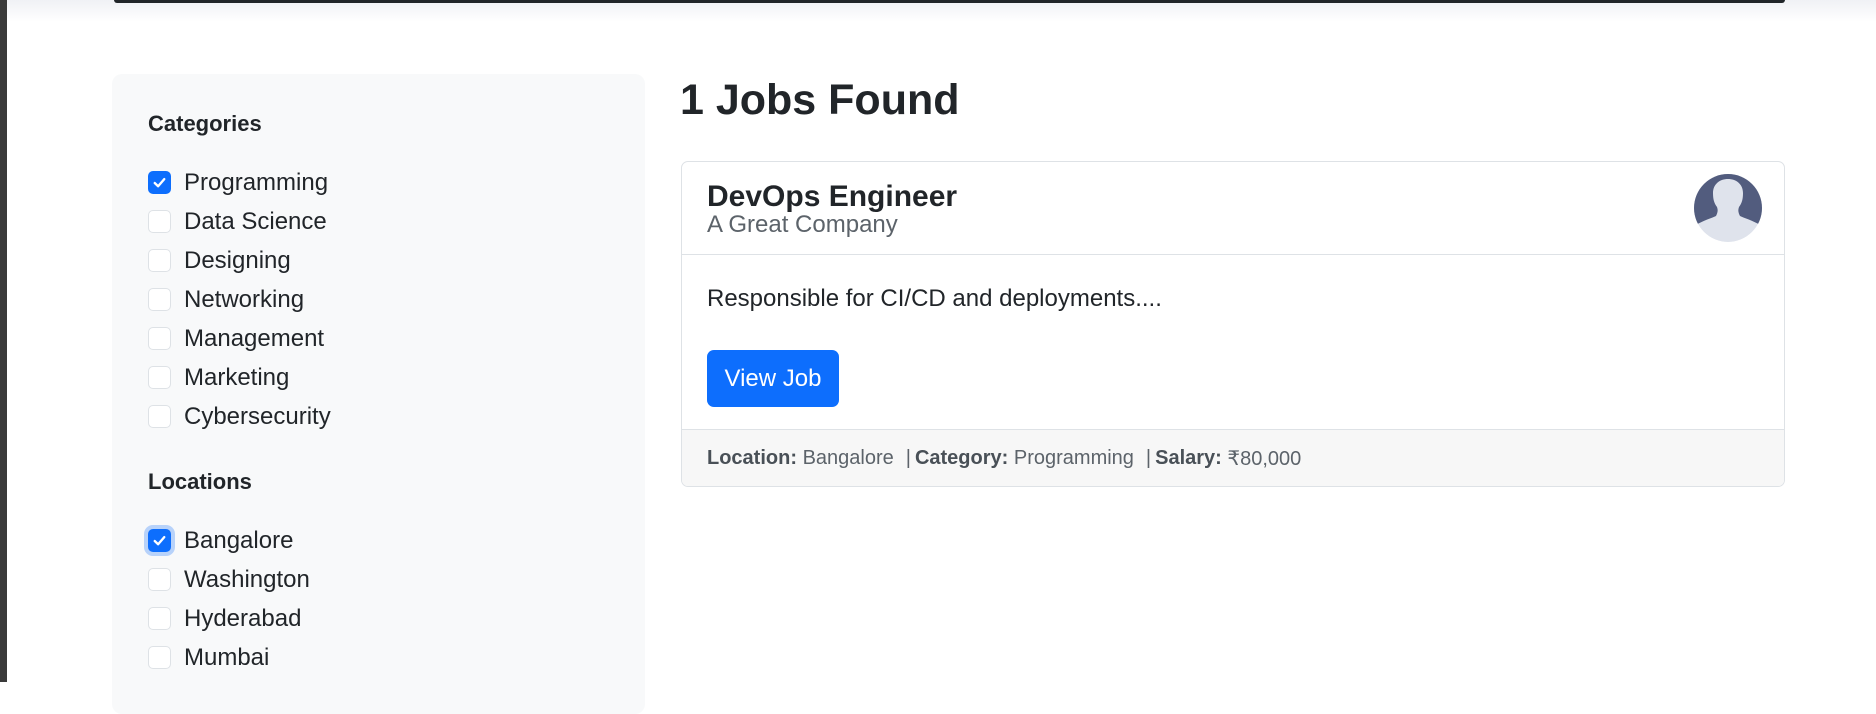 This screenshot has width=1876, height=714. I want to click on navbar-bottom-edge, so click(949, 1).